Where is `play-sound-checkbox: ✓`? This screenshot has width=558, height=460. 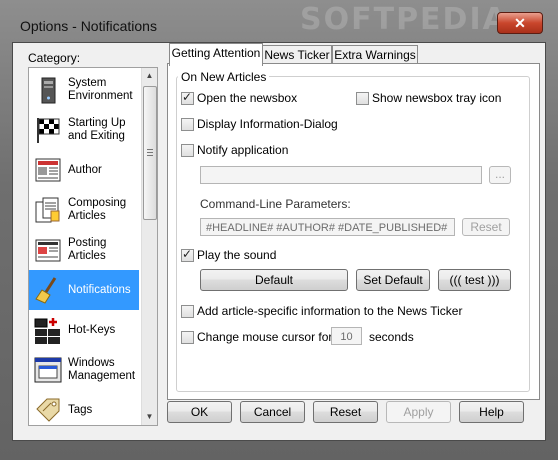
play-sound-checkbox: ✓ is located at coordinates (187, 254).